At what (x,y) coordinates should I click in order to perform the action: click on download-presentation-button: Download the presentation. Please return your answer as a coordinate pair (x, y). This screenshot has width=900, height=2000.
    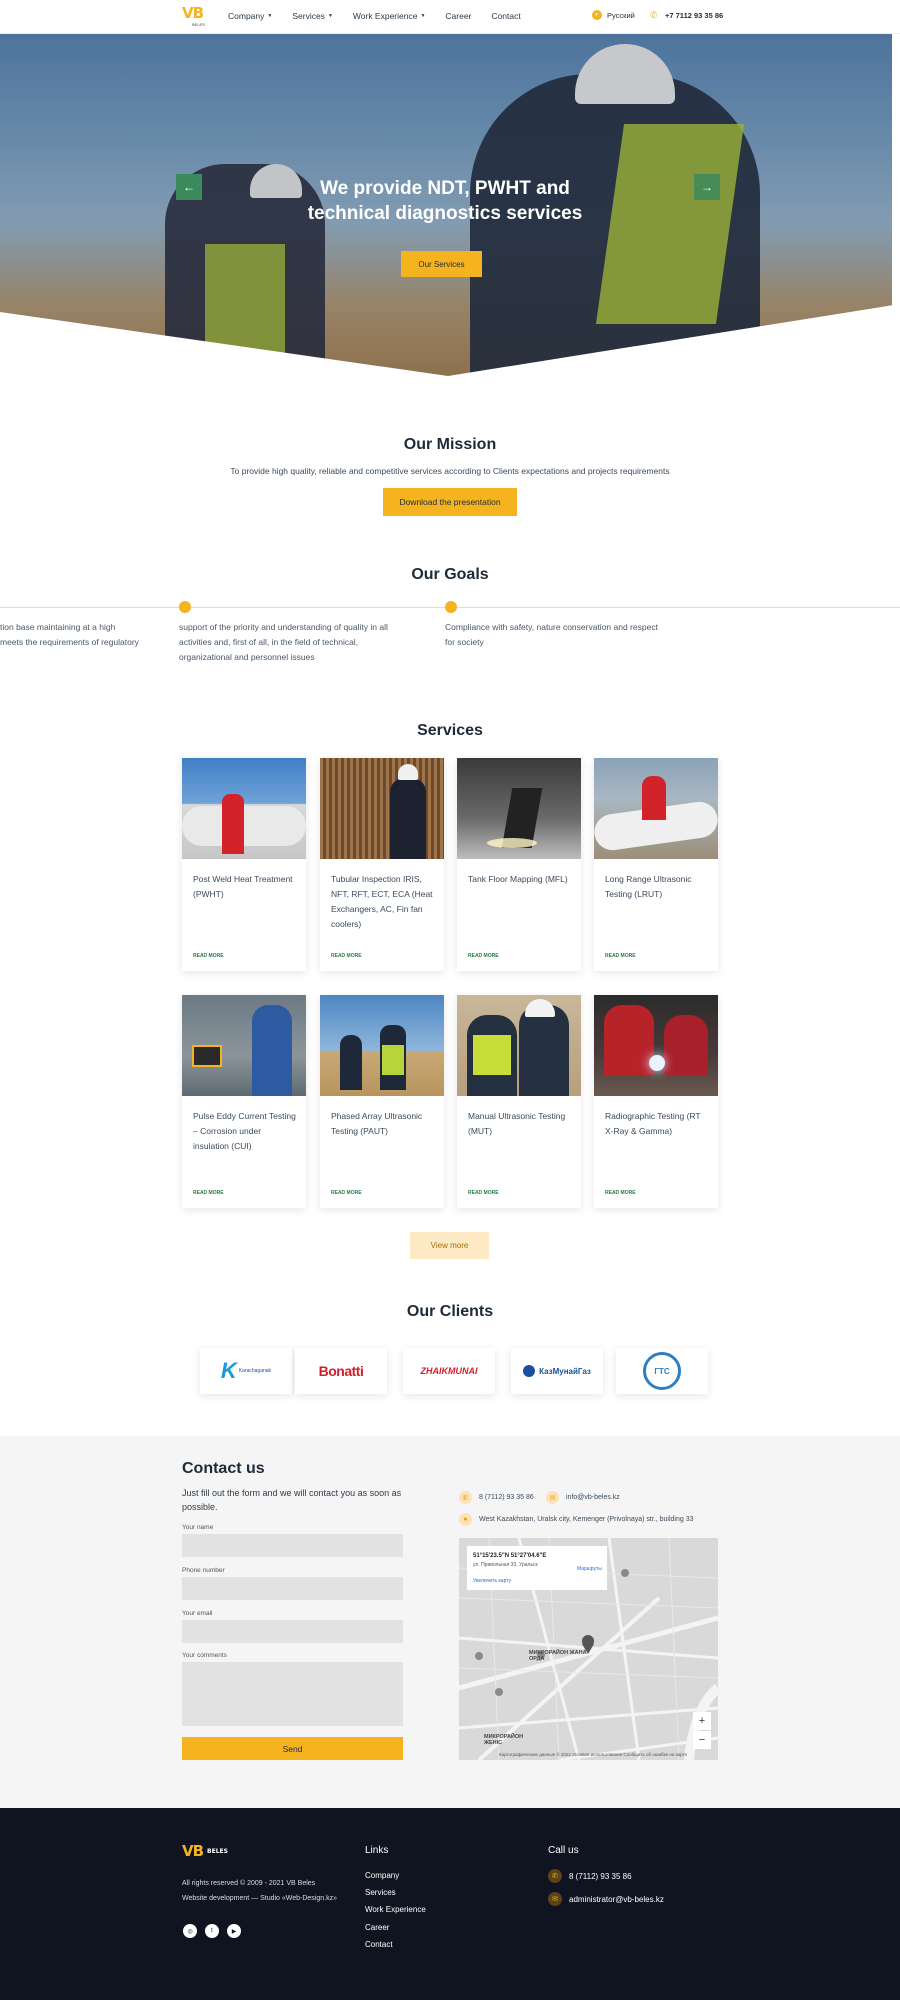
    Looking at the image, I should click on (450, 502).